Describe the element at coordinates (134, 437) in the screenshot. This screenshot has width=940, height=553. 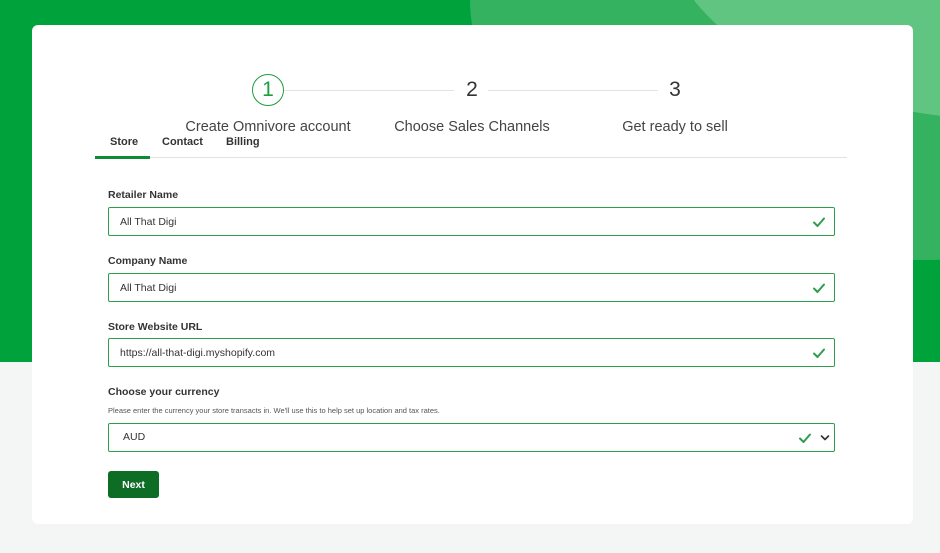
I see `currency-selected-value: AUD` at that location.